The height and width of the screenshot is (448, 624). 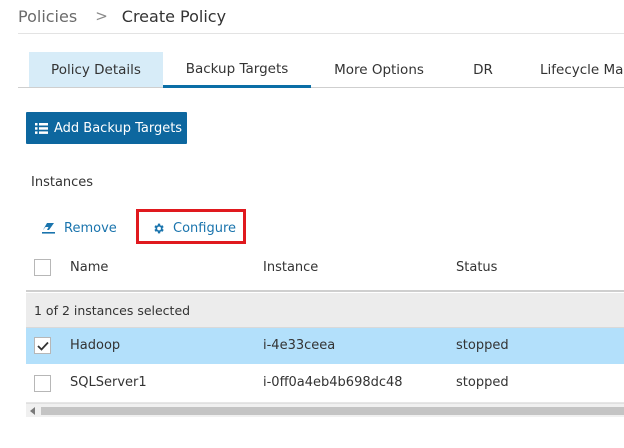 I want to click on remove-button: Remove, so click(x=79, y=228).